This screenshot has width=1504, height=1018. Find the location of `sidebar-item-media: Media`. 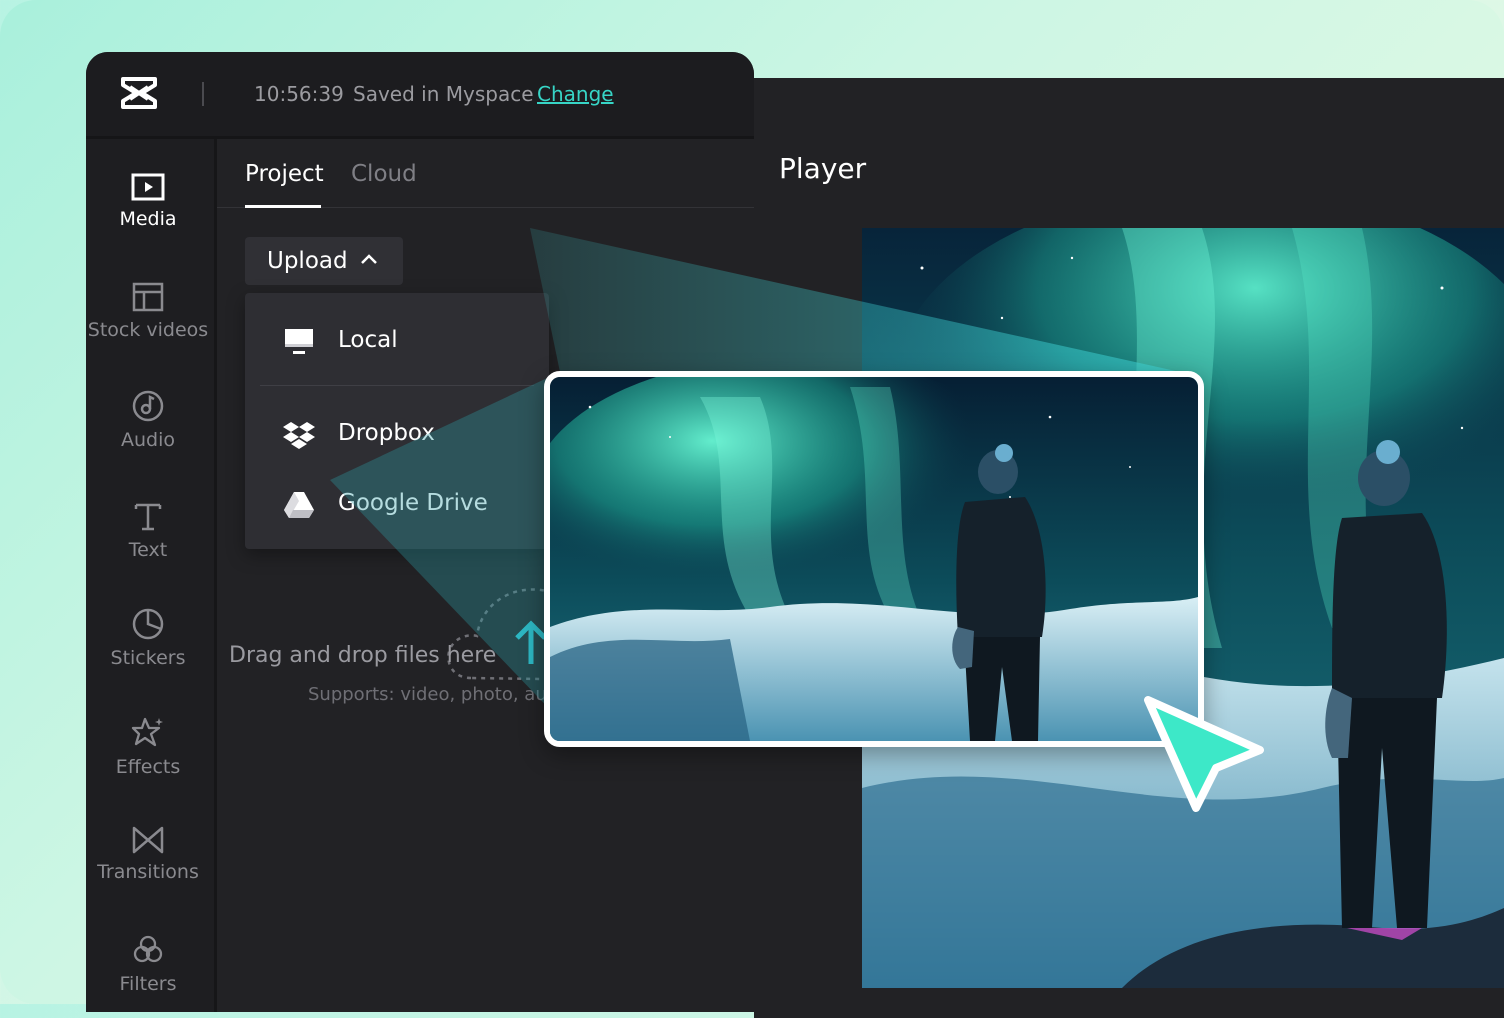

sidebar-item-media: Media is located at coordinates (148, 217).